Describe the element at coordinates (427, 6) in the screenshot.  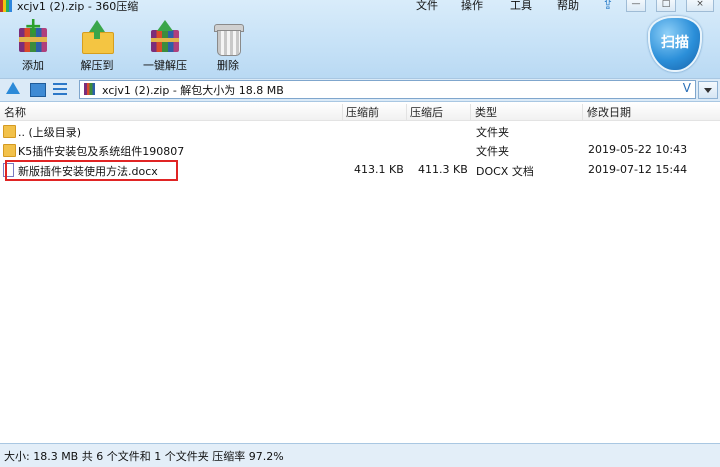
I see `menu-file: 文件` at that location.